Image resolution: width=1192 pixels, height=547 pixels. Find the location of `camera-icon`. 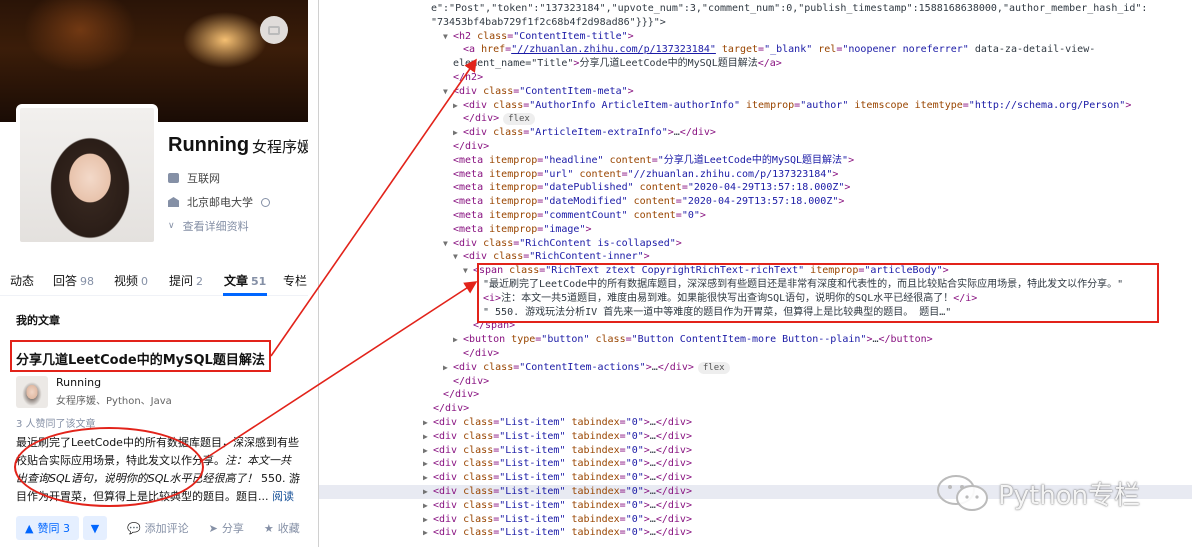

camera-icon is located at coordinates (274, 30).